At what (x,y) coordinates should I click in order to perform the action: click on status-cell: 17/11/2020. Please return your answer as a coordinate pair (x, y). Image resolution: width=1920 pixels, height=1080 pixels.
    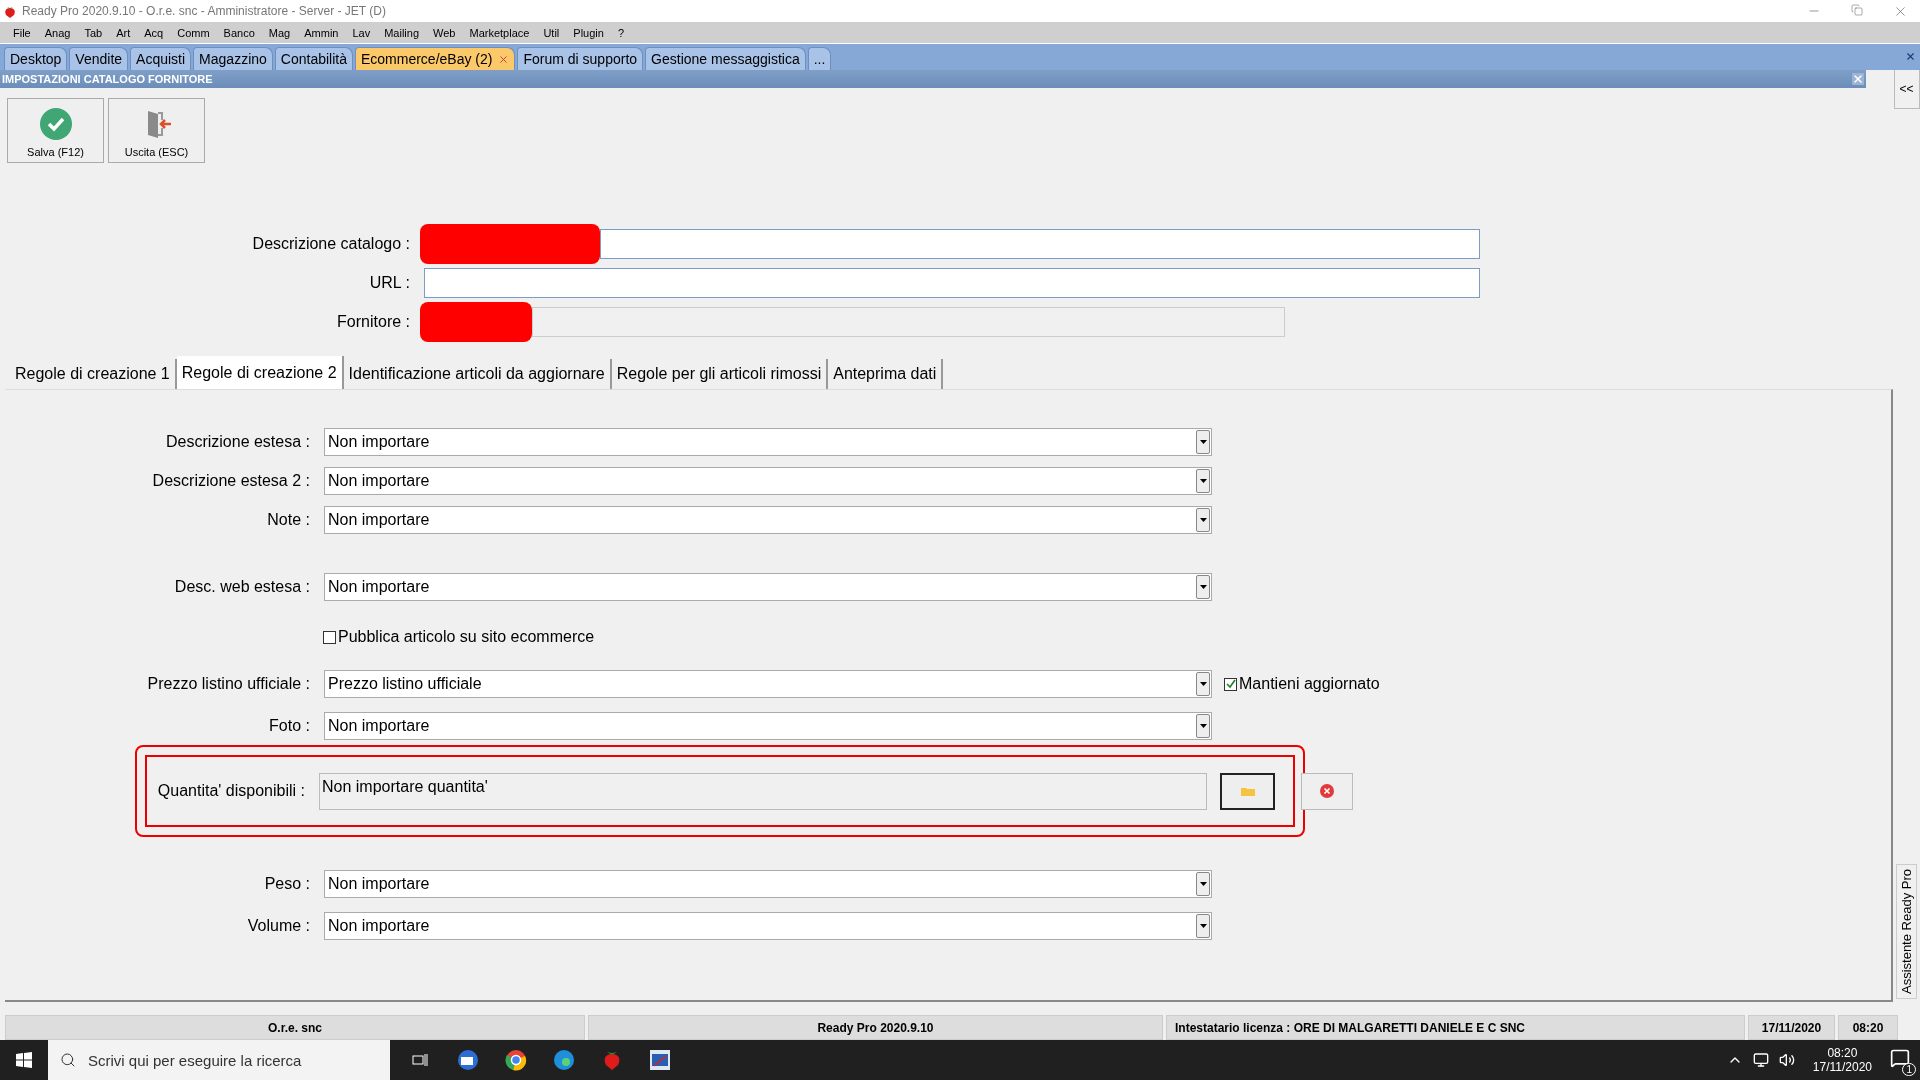
    Looking at the image, I should click on (1791, 1027).